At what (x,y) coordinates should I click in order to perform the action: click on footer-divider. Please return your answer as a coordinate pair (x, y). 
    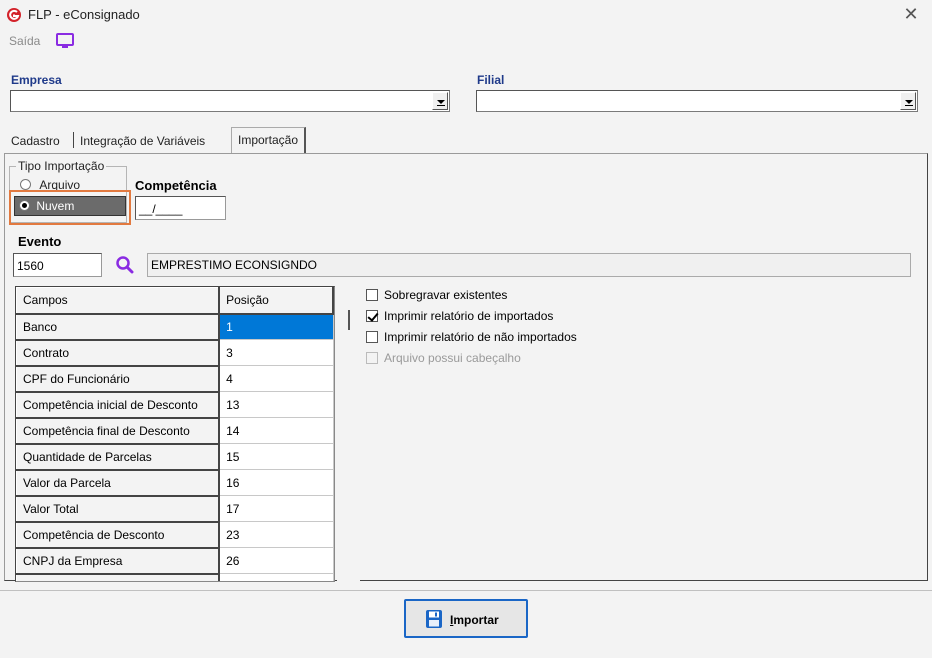
    Looking at the image, I should click on (466, 590).